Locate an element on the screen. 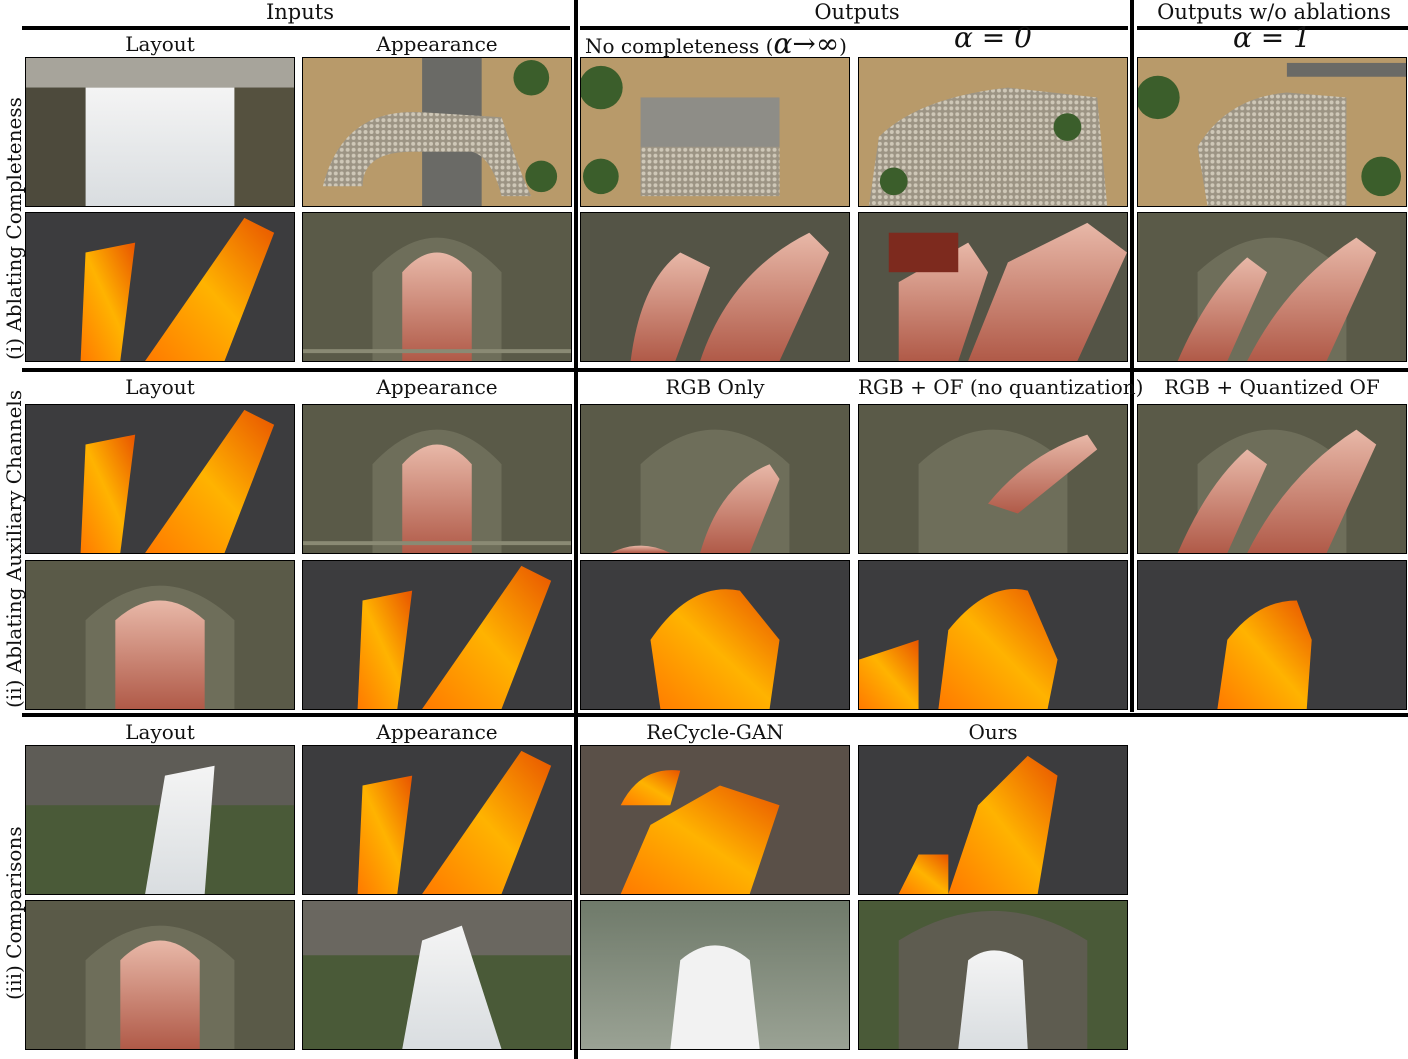  col-appearance-3: Appearance is located at coordinates (437, 732).